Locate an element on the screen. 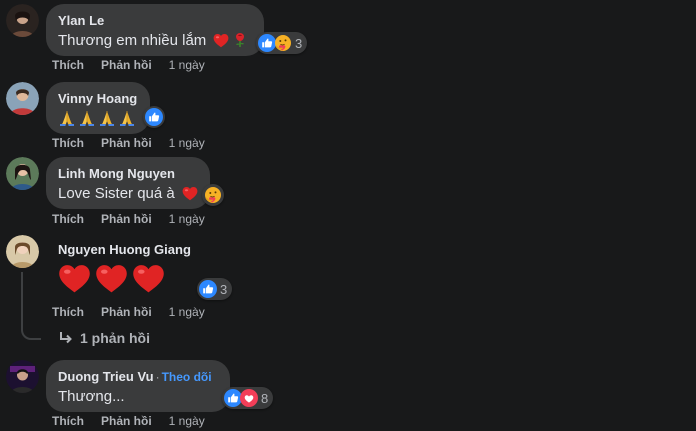 The width and height of the screenshot is (696, 431). comment-text: 🙏🙏🙏🙏 is located at coordinates (98, 119).